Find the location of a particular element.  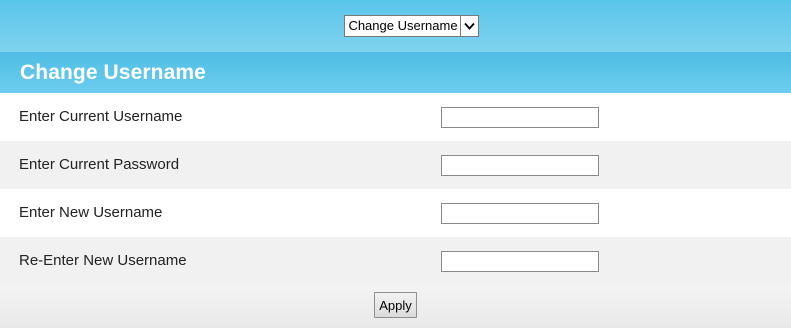

page-select-dropdown: Change Username is located at coordinates (411, 26).